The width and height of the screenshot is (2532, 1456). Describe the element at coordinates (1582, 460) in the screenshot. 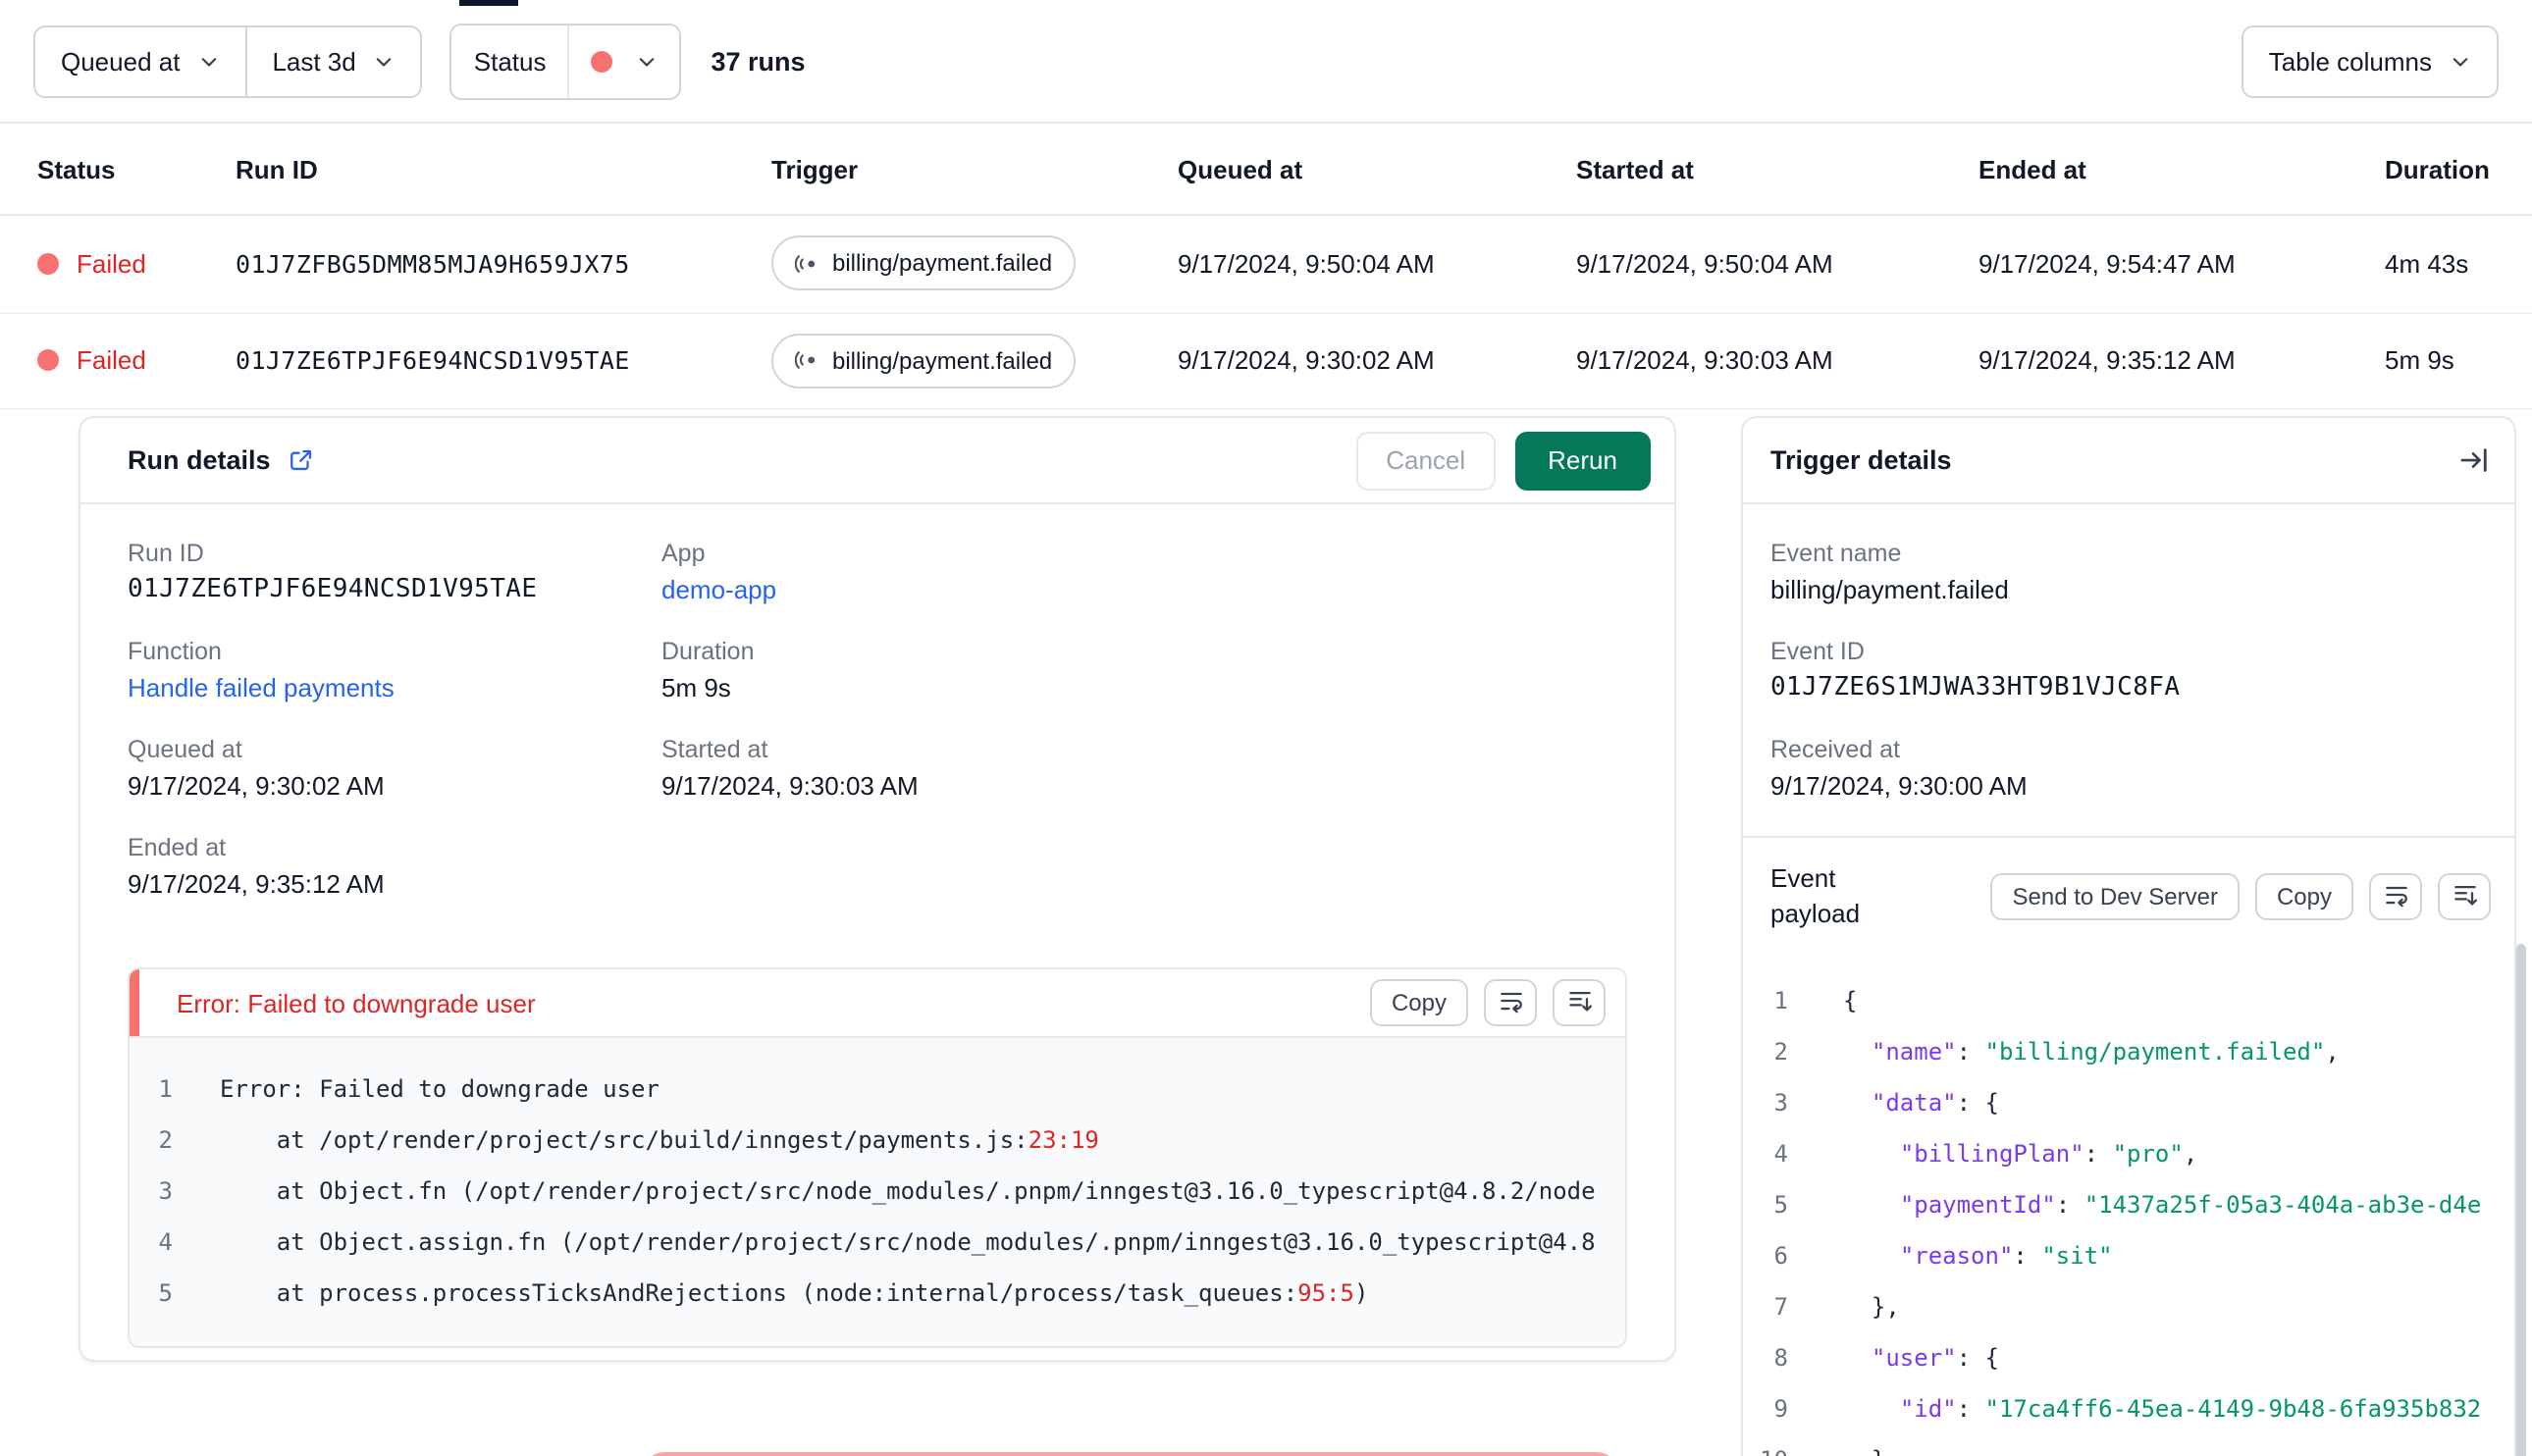

I see `rerun-button: Rerun` at that location.